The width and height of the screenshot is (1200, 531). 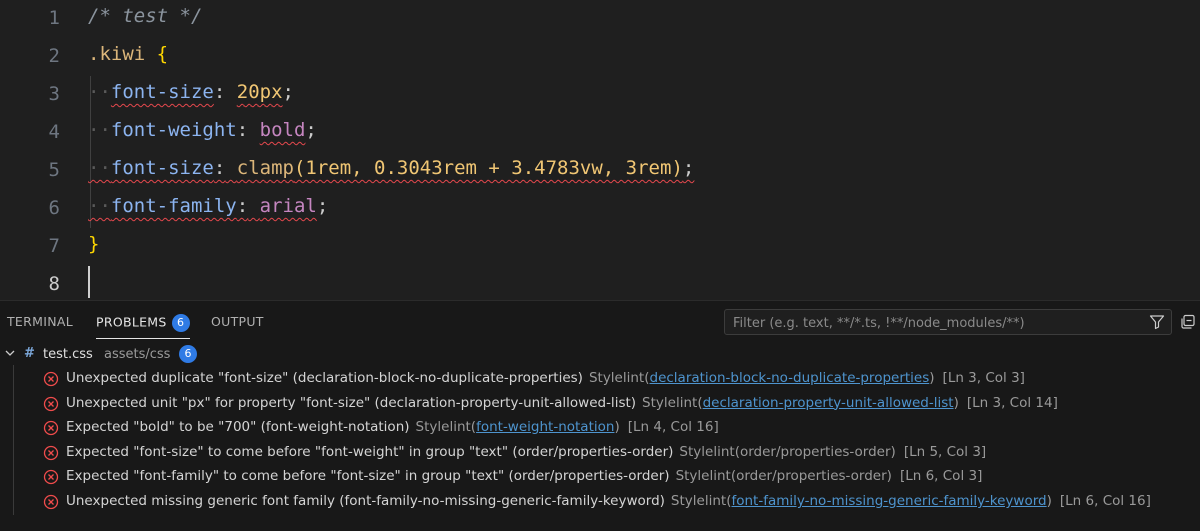 What do you see at coordinates (54, 18) in the screenshot?
I see `line-number: 1` at bounding box center [54, 18].